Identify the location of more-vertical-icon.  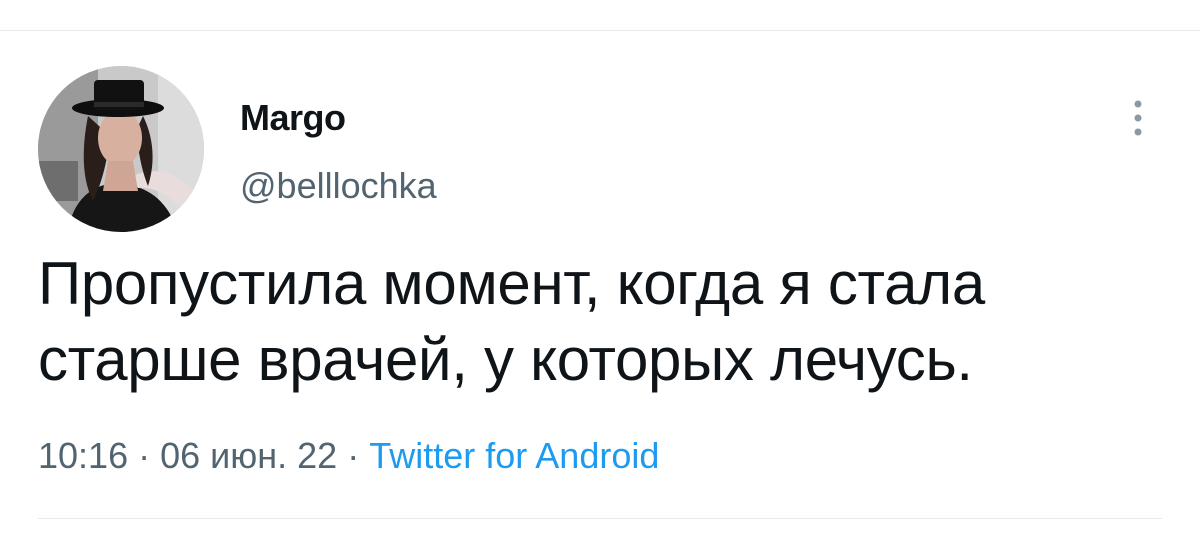
(1138, 118).